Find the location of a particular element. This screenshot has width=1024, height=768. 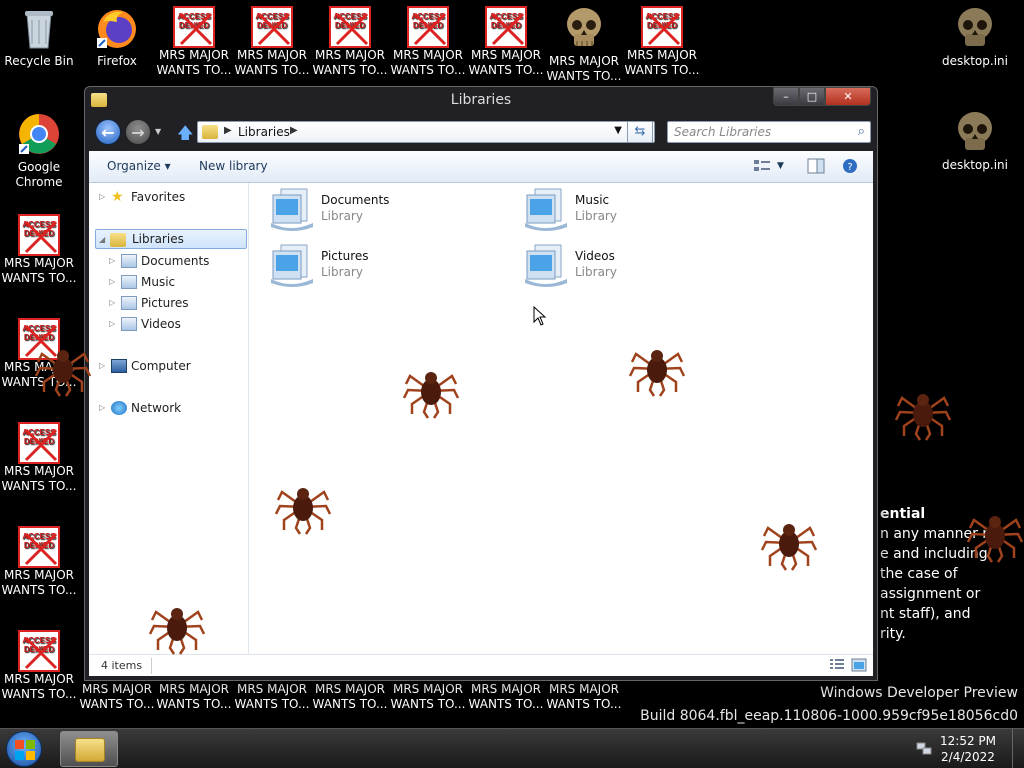

folder-icon is located at coordinates (90, 750).